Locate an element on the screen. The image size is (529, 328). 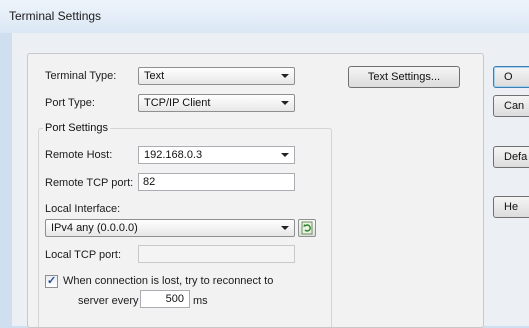
port-type-select: TCP/IP Client is located at coordinates (216, 103).